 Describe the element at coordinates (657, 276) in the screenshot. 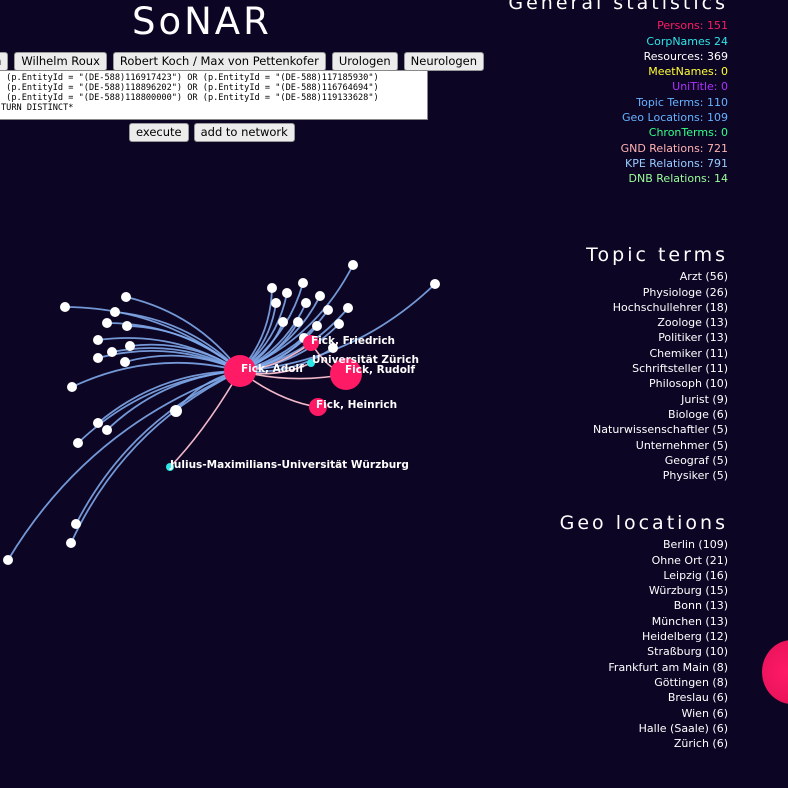

I see `topic-item: Arzt (56)` at that location.